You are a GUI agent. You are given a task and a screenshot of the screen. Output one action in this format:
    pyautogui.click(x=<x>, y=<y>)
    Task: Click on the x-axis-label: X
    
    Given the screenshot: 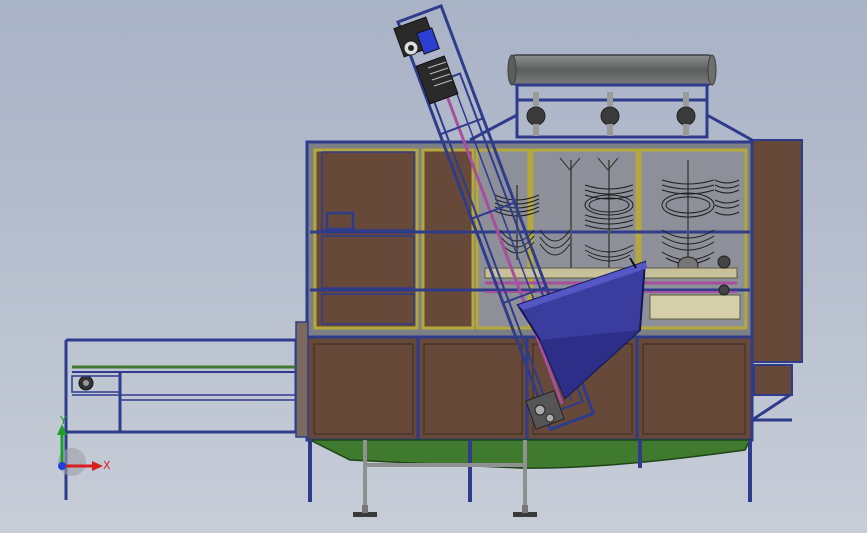 What is the action you would take?
    pyautogui.click(x=107, y=465)
    